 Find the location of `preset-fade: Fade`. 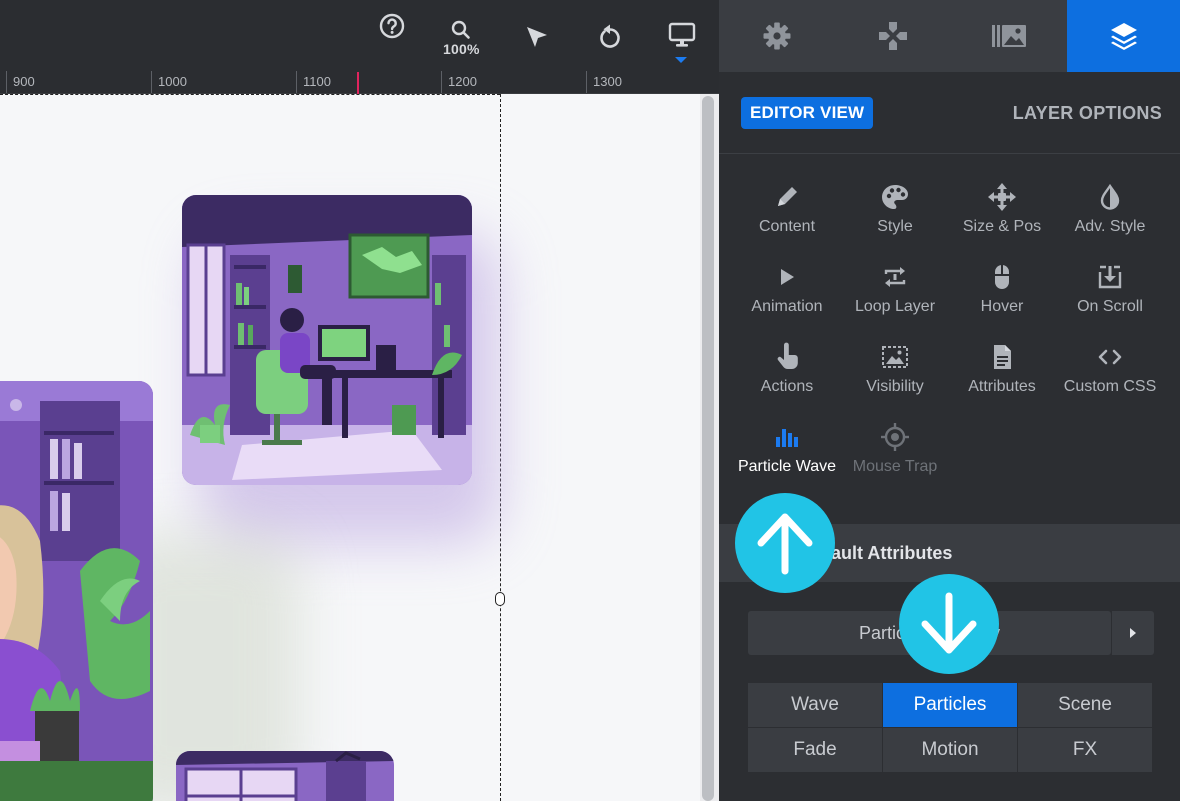

preset-fade: Fade is located at coordinates (815, 750).